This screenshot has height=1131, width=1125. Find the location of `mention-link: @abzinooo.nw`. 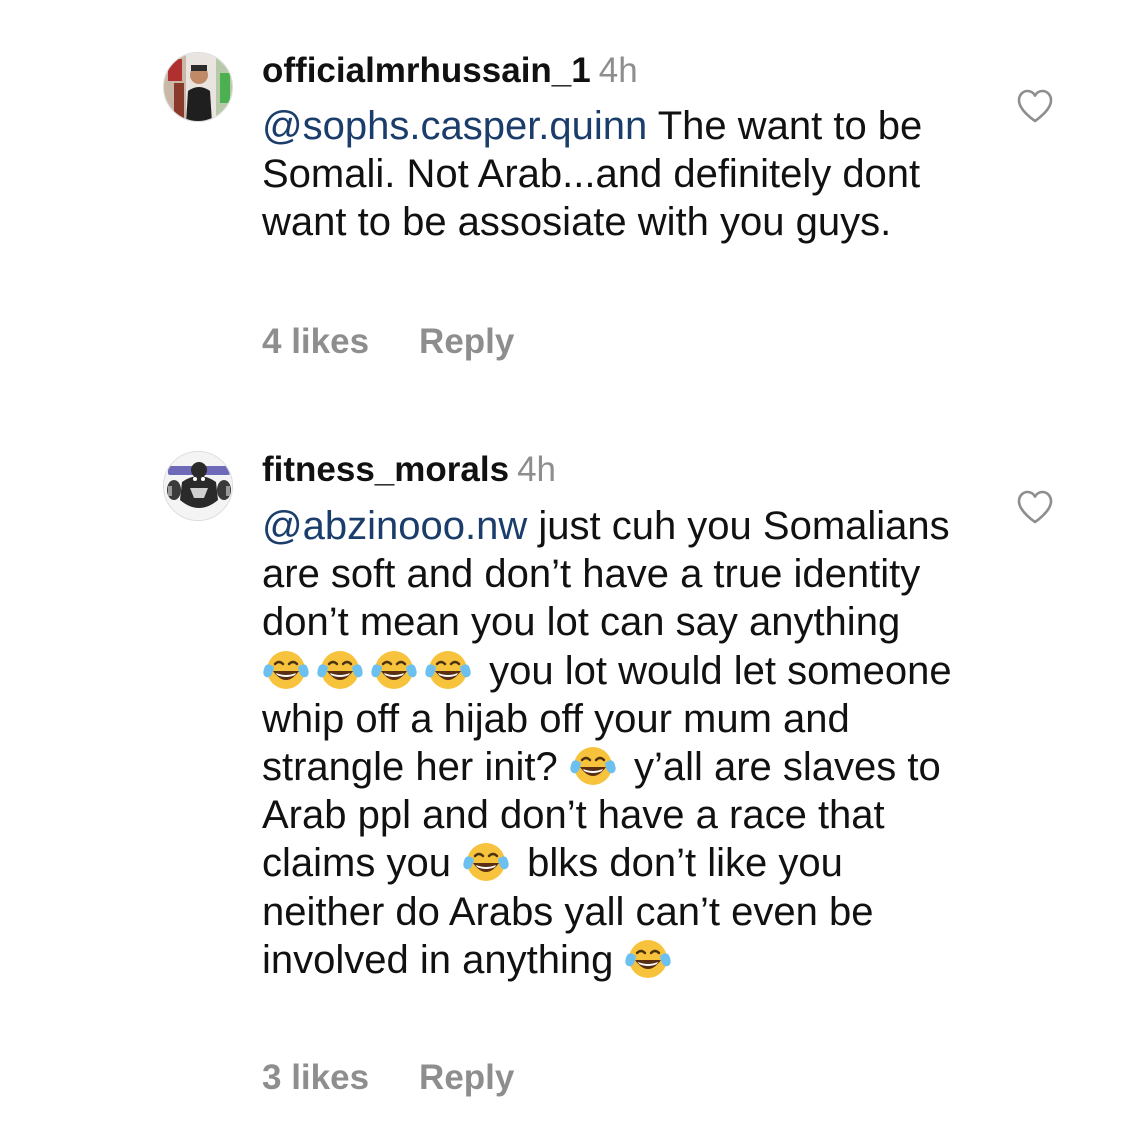

mention-link: @abzinooo.nw is located at coordinates (394, 526).